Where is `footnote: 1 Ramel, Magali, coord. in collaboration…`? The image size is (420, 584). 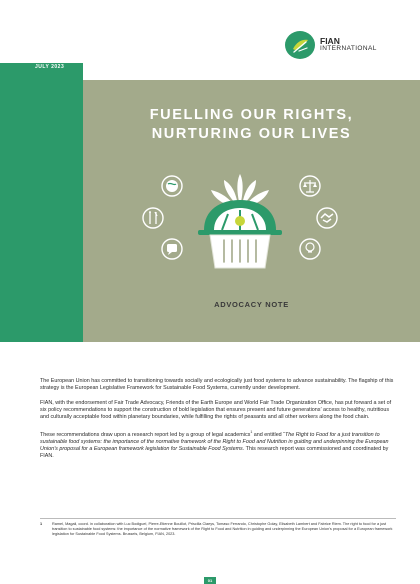 footnote: 1 Ramel, Magali, coord. in collaboration… is located at coordinates (217, 530).